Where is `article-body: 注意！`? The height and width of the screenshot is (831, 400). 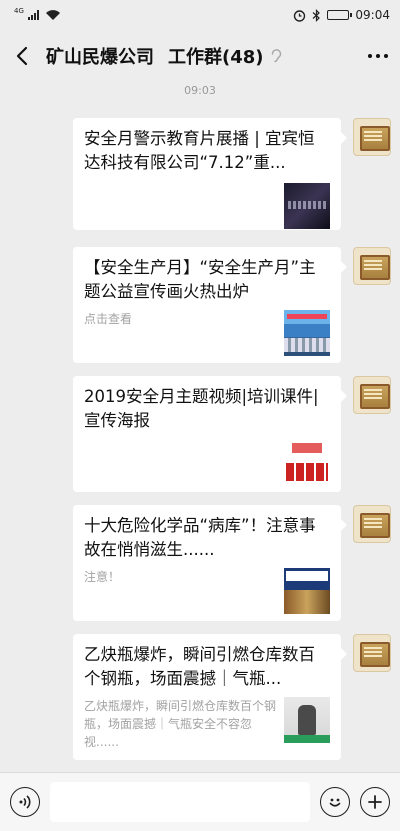
article-body: 注意！ is located at coordinates (207, 591).